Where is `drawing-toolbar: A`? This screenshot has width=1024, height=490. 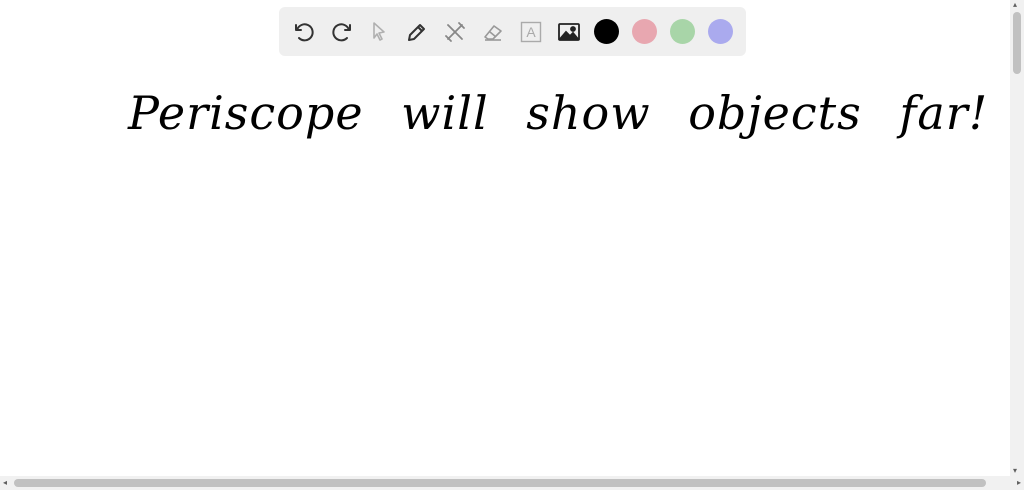
drawing-toolbar: A is located at coordinates (512, 31).